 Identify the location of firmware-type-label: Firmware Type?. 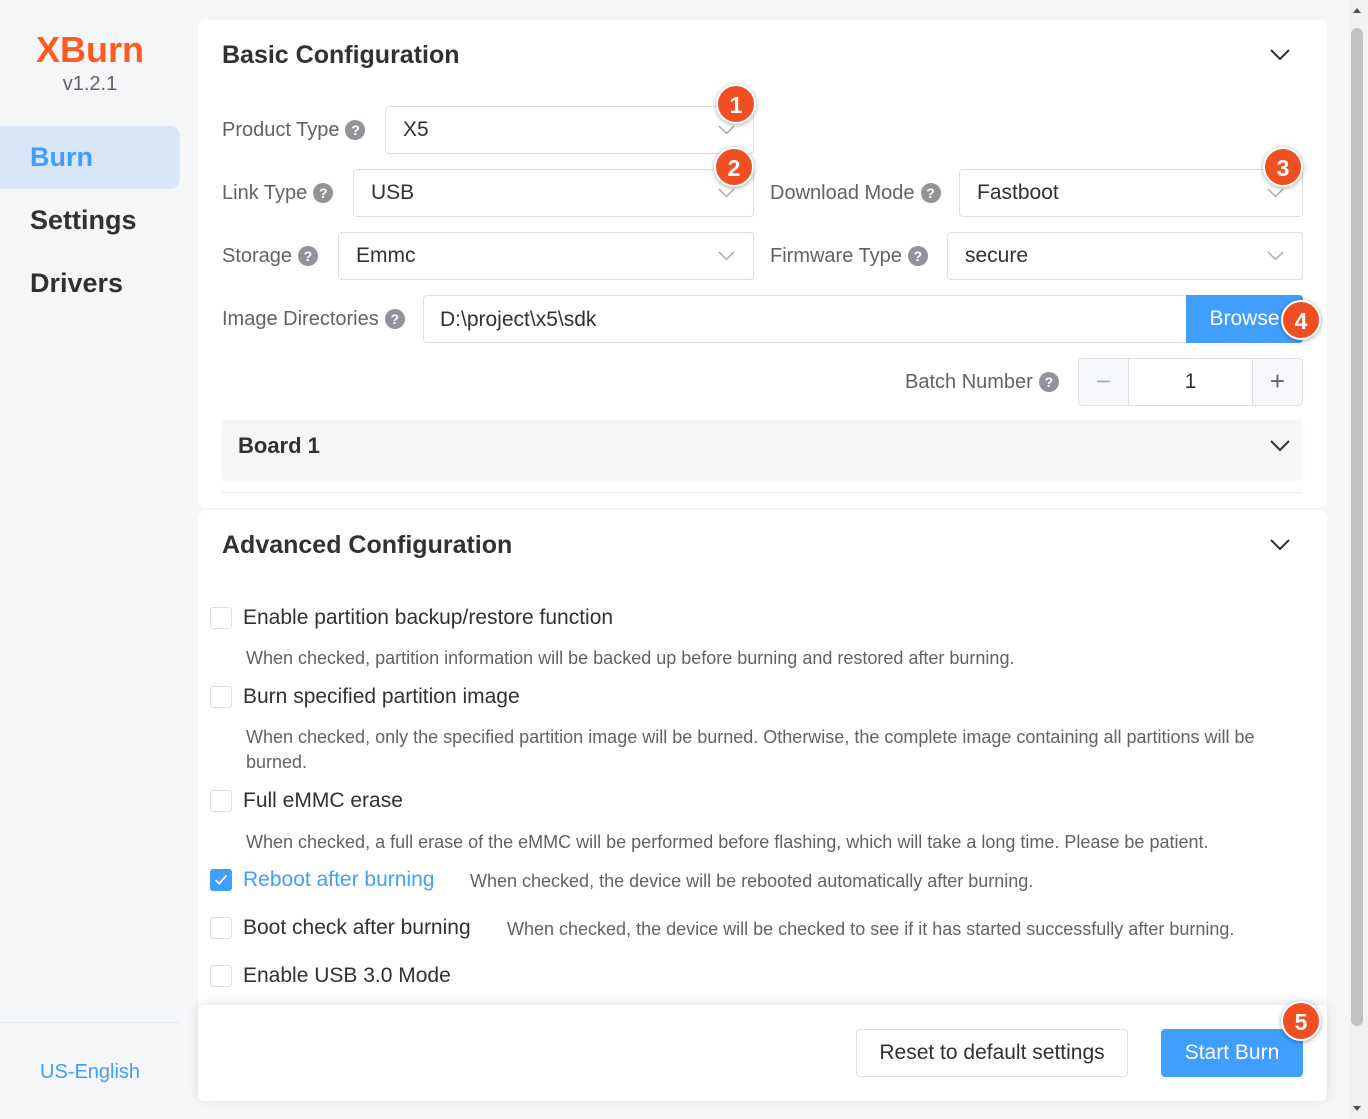
(849, 256).